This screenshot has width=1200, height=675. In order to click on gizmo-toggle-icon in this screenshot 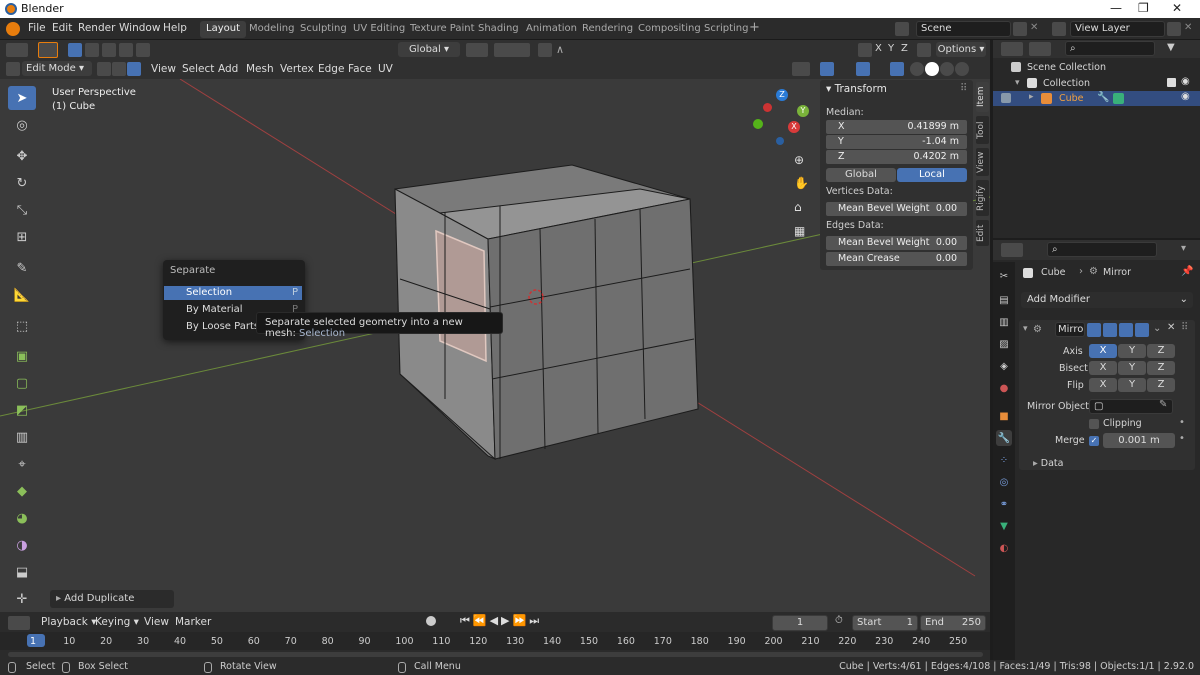, I will do `click(827, 69)`.